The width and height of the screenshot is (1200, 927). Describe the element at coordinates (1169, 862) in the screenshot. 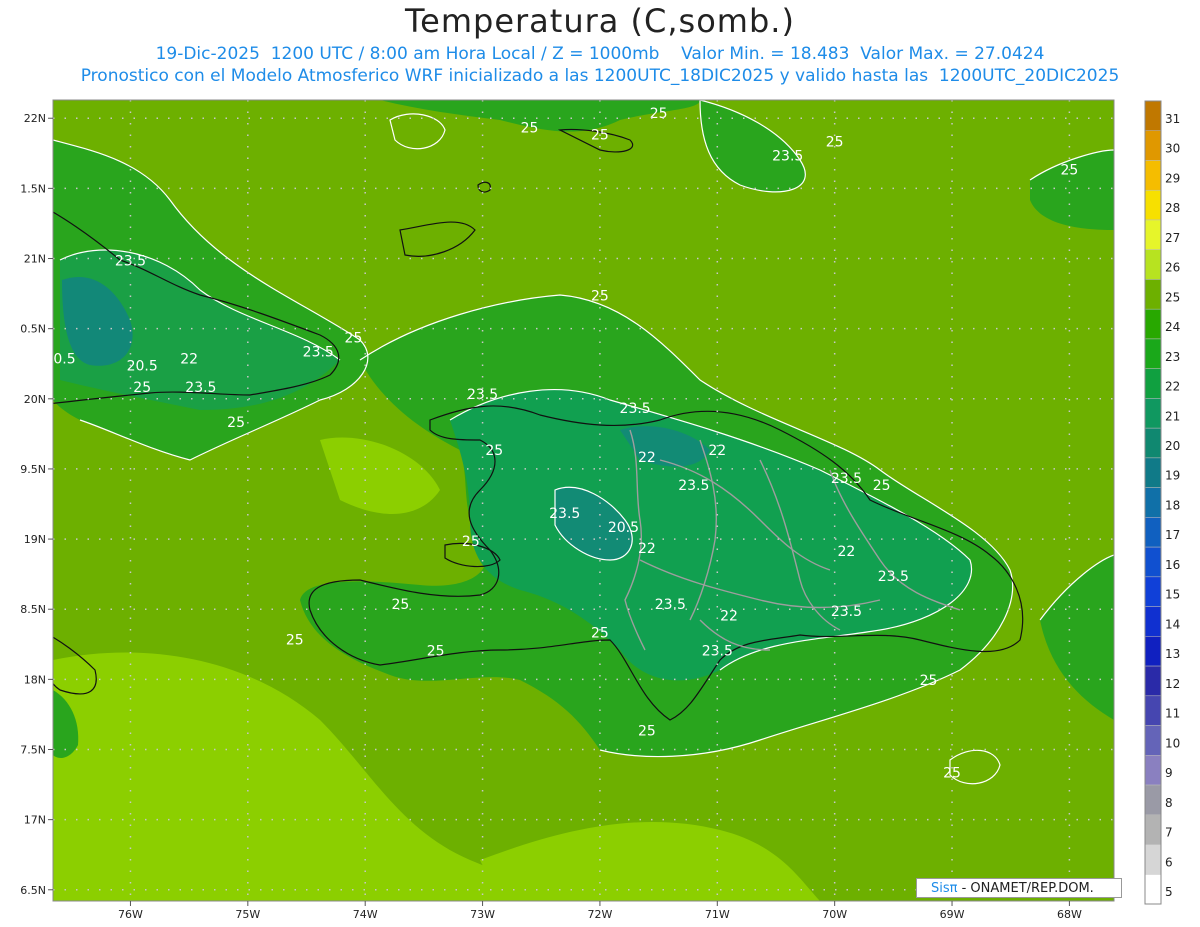

I see `colorbar-label: 6` at that location.